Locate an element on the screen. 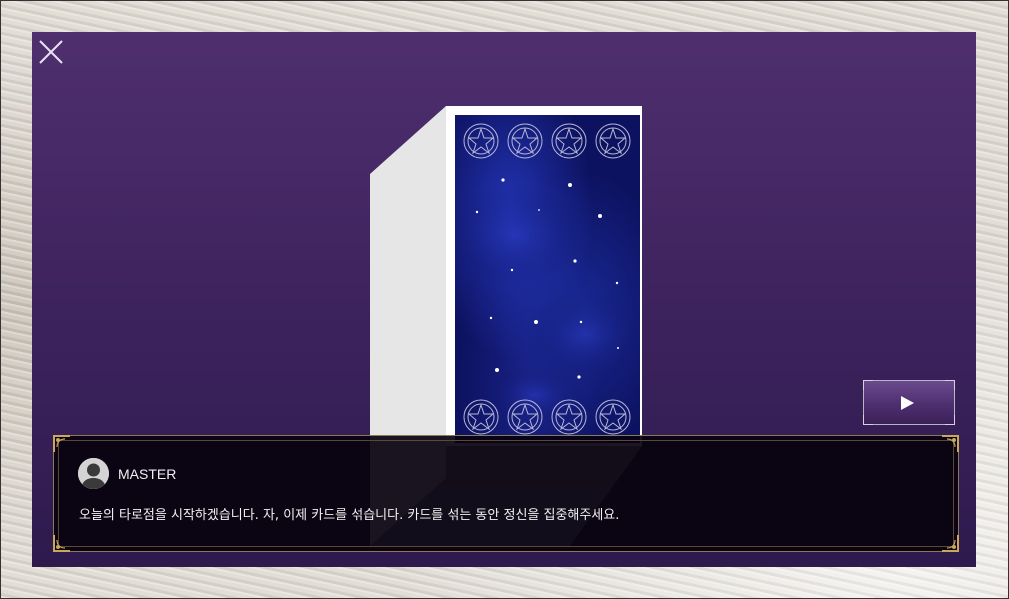 The image size is (1009, 599). user-silhouette-icon is located at coordinates (93, 473).